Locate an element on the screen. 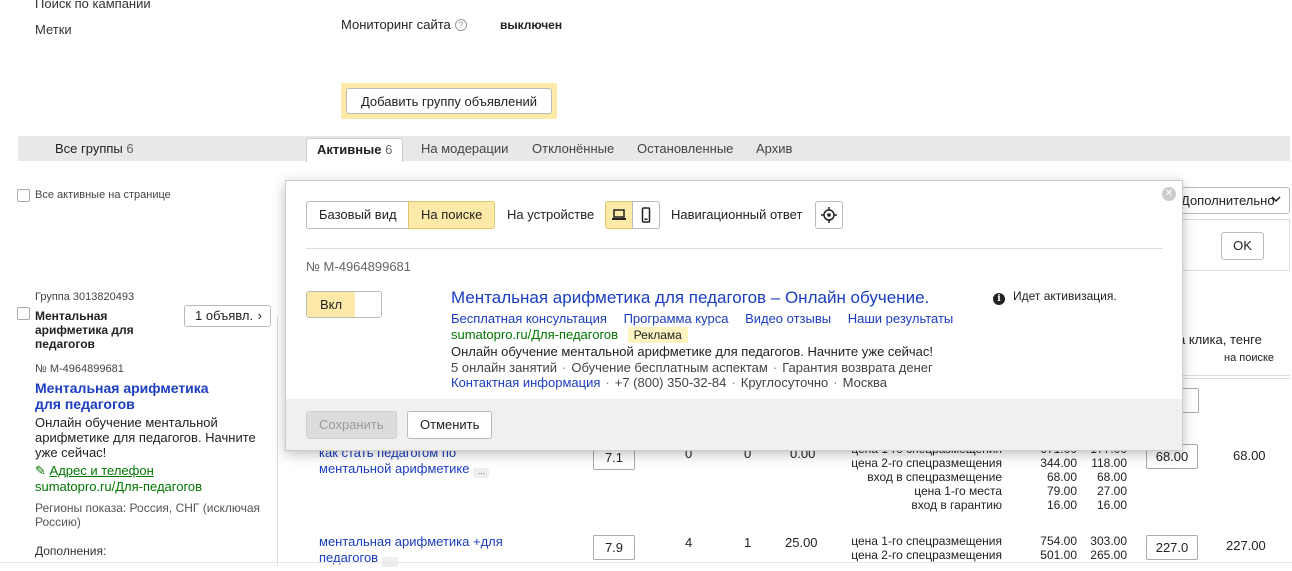 The image size is (1292, 571). ads-count-button: 1 объявл. › is located at coordinates (227, 316).